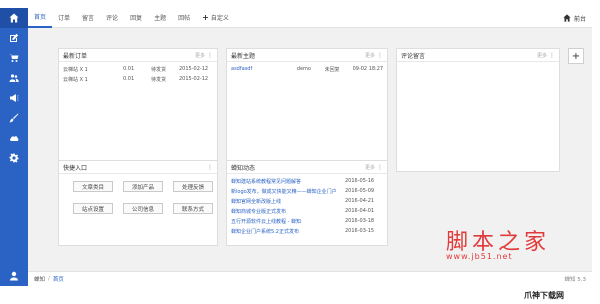 The image size is (600, 304). I want to click on cloud-icon, so click(14, 138).